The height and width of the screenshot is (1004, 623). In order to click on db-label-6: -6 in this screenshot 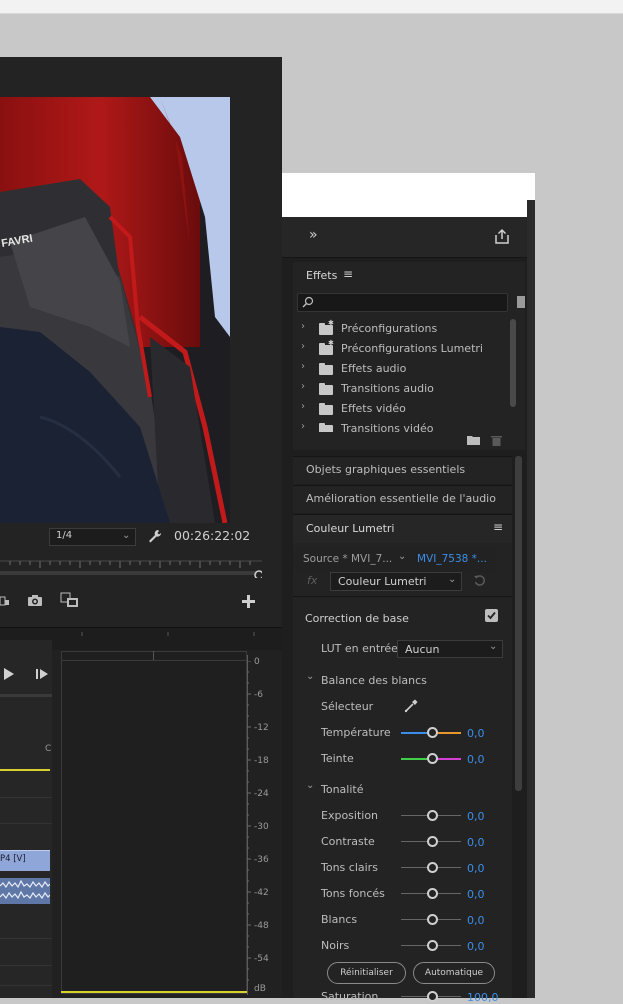, I will do `click(258, 695)`.